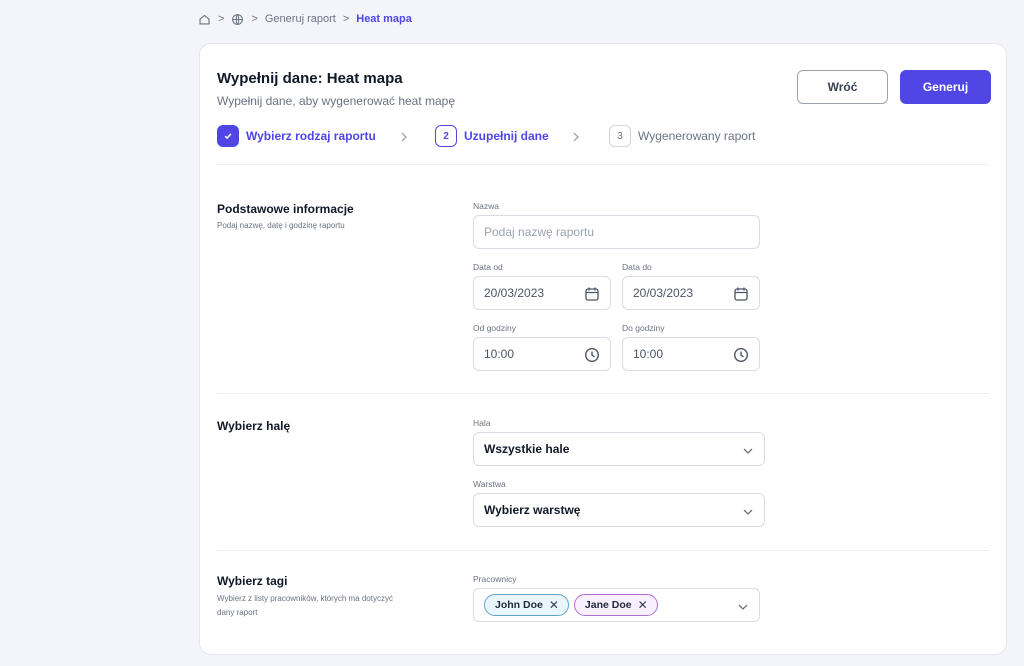 Image resolution: width=1024 pixels, height=666 pixels. I want to click on date-from-input: 20/03/2023, so click(542, 293).